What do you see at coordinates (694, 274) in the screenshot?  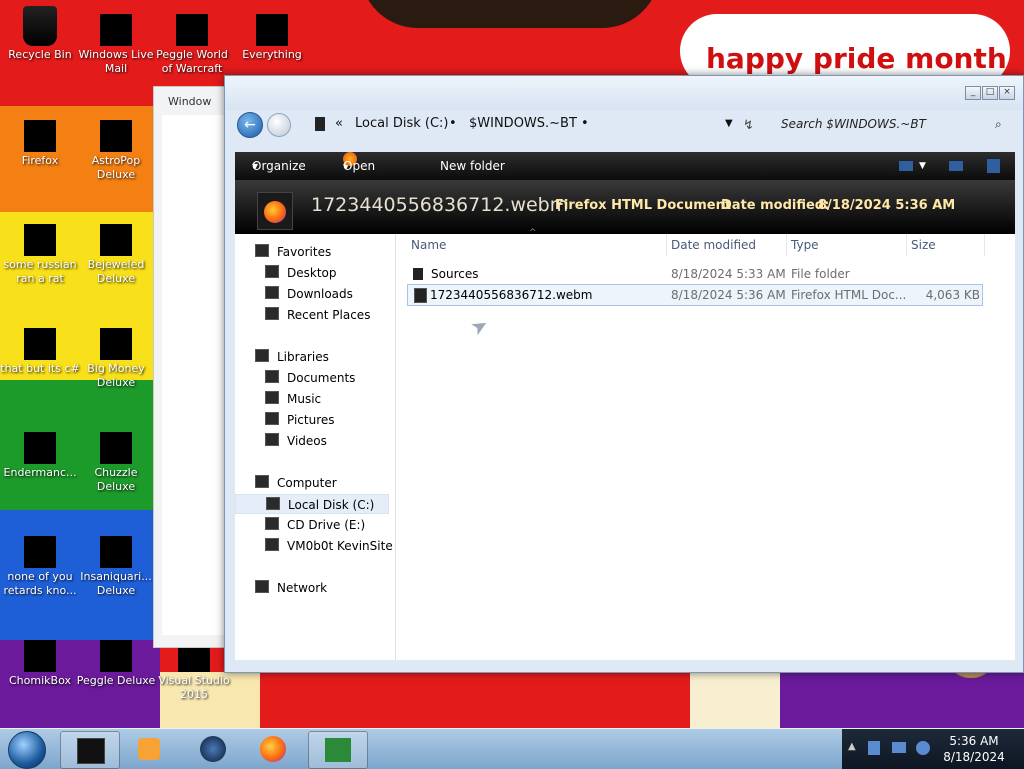 I see `file-row: Sources 8/18/2024 5:33 AM File folder` at bounding box center [694, 274].